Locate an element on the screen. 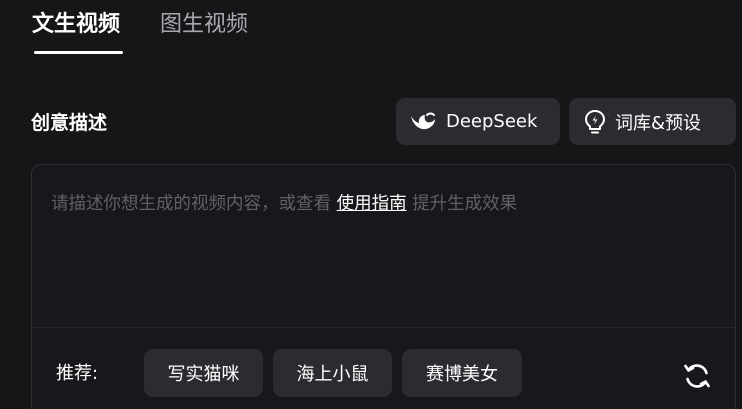 The height and width of the screenshot is (409, 742). recommend-chip: 写实猫咪 is located at coordinates (203, 373).